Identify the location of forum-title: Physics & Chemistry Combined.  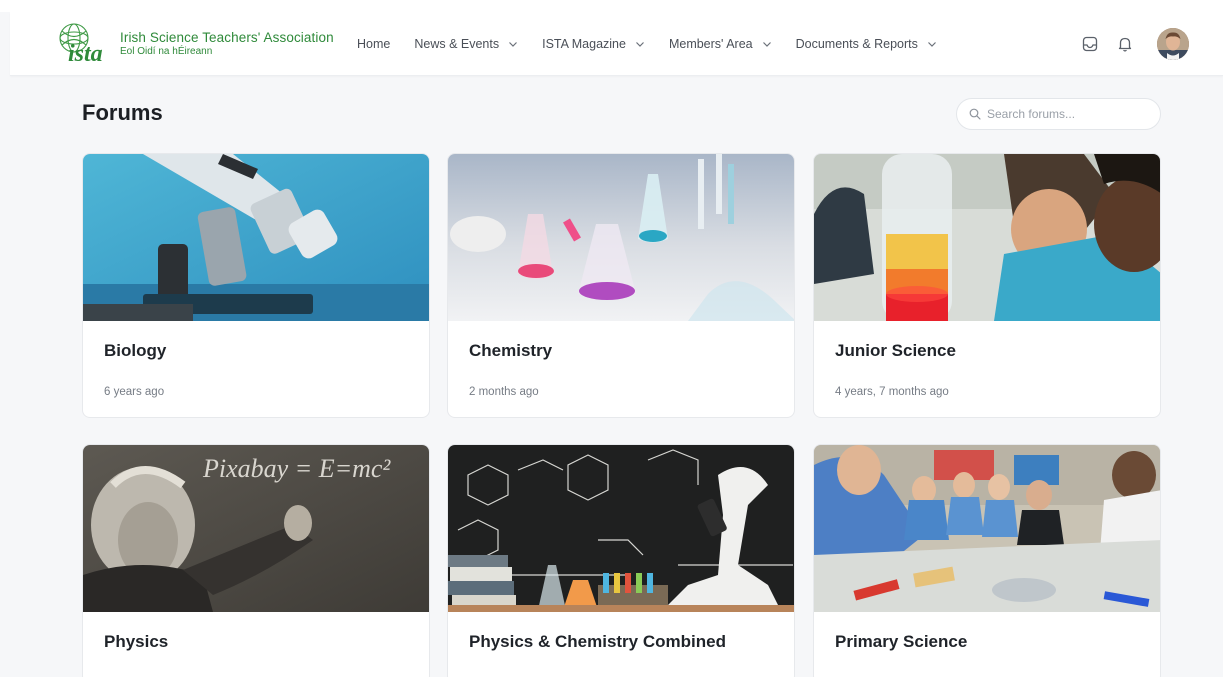
(597, 642).